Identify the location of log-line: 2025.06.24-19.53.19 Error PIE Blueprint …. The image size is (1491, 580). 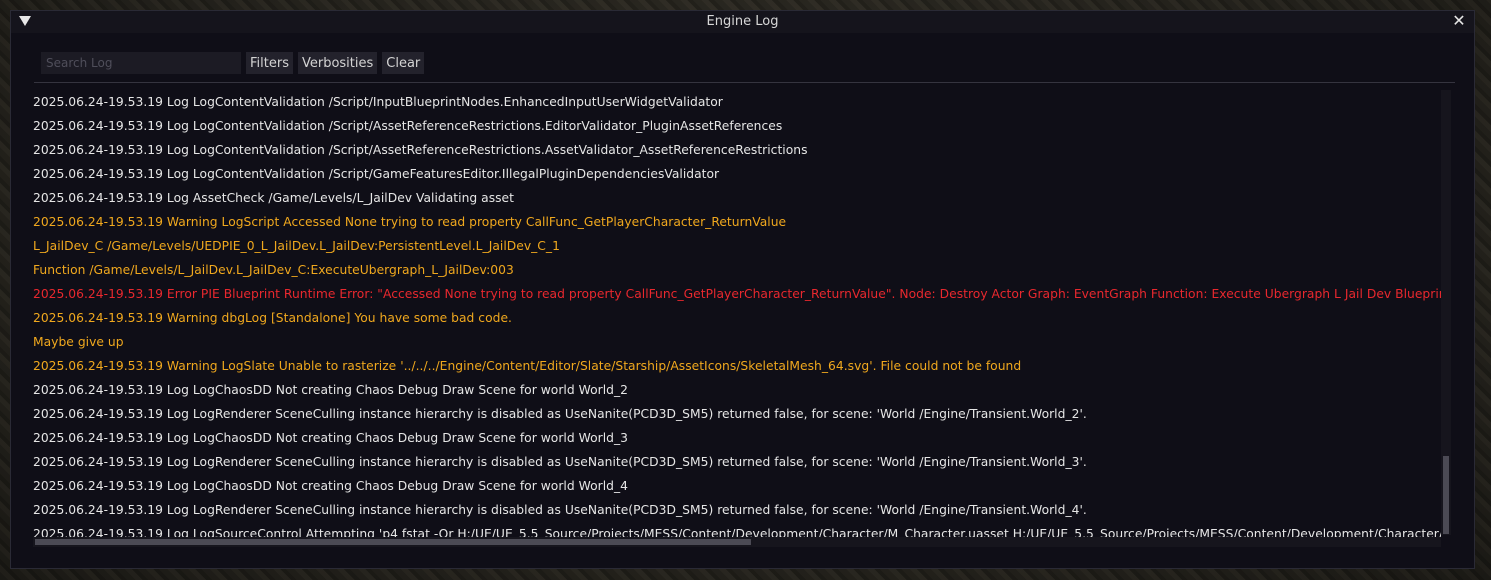
(737, 294).